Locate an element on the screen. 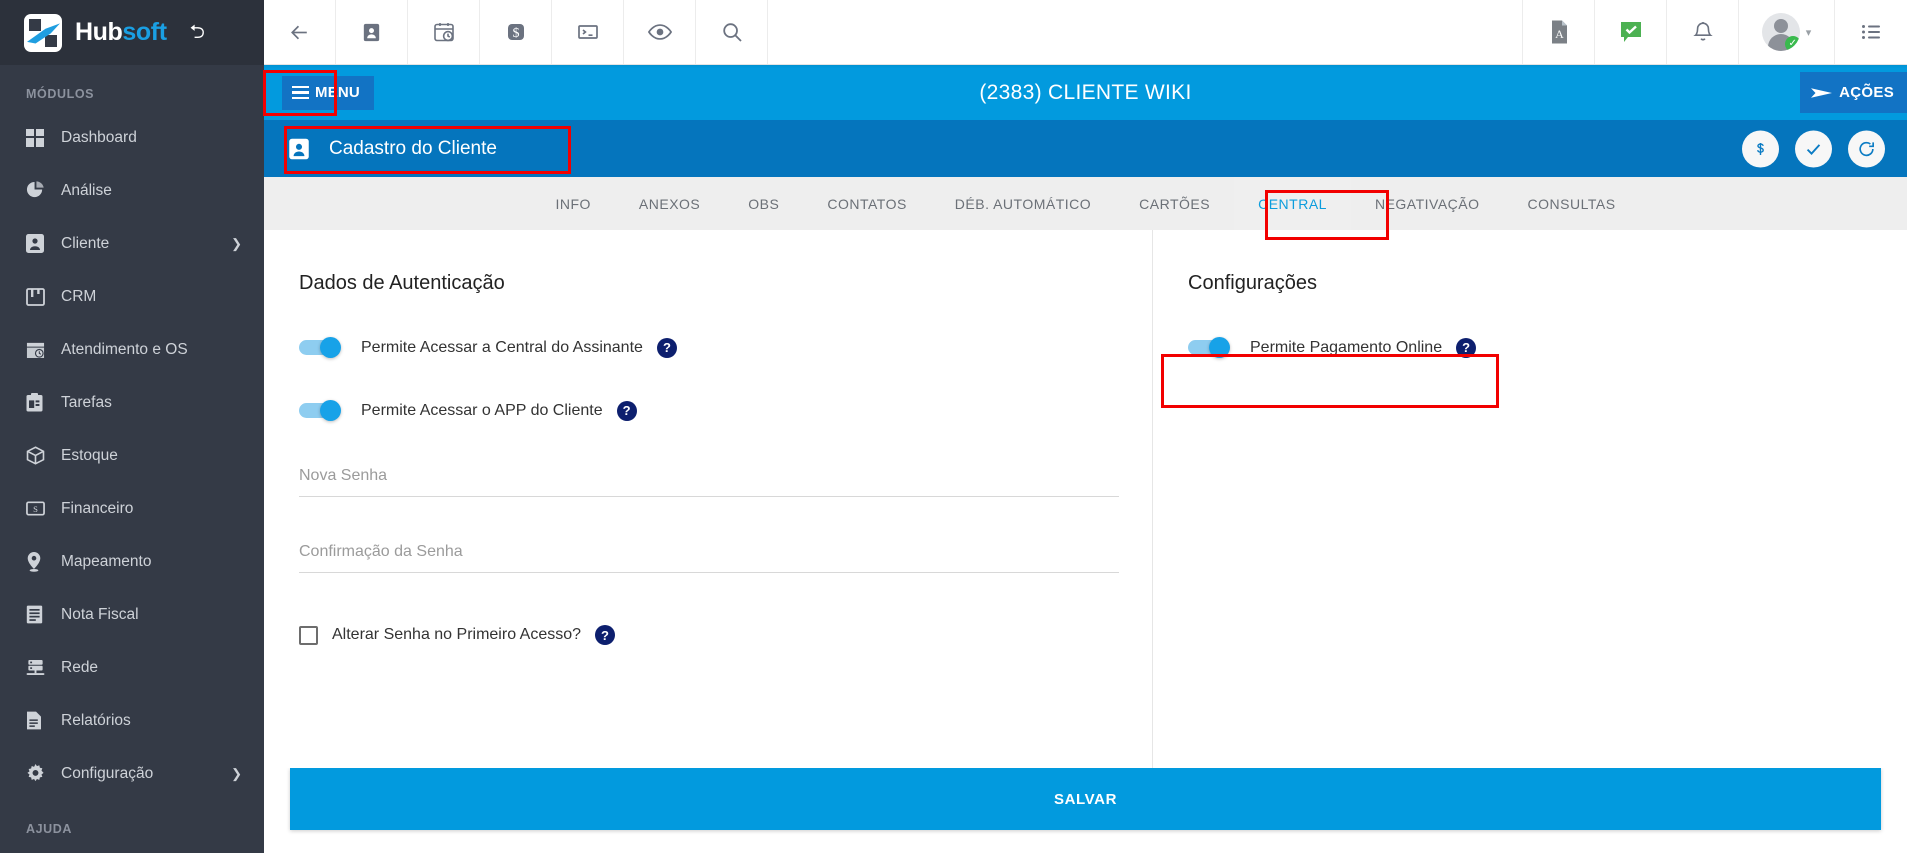  confirm-password-field is located at coordinates (709, 558).